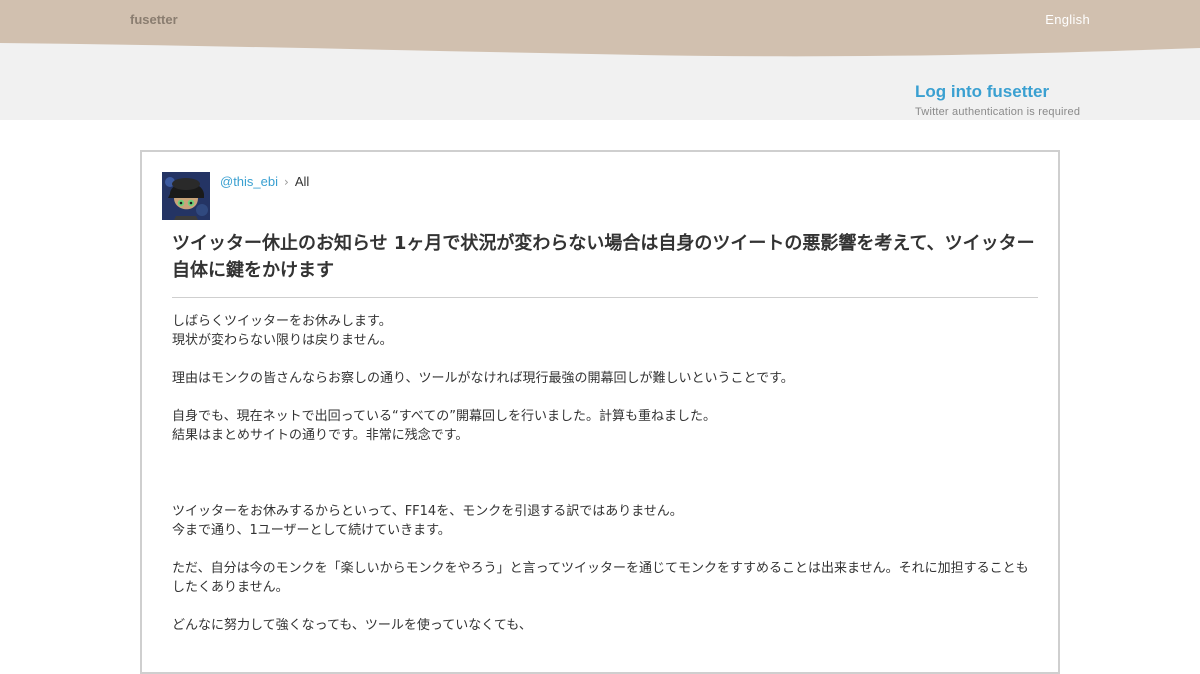 This screenshot has width=1200, height=674. I want to click on author-link: @this_ebi, so click(249, 181).